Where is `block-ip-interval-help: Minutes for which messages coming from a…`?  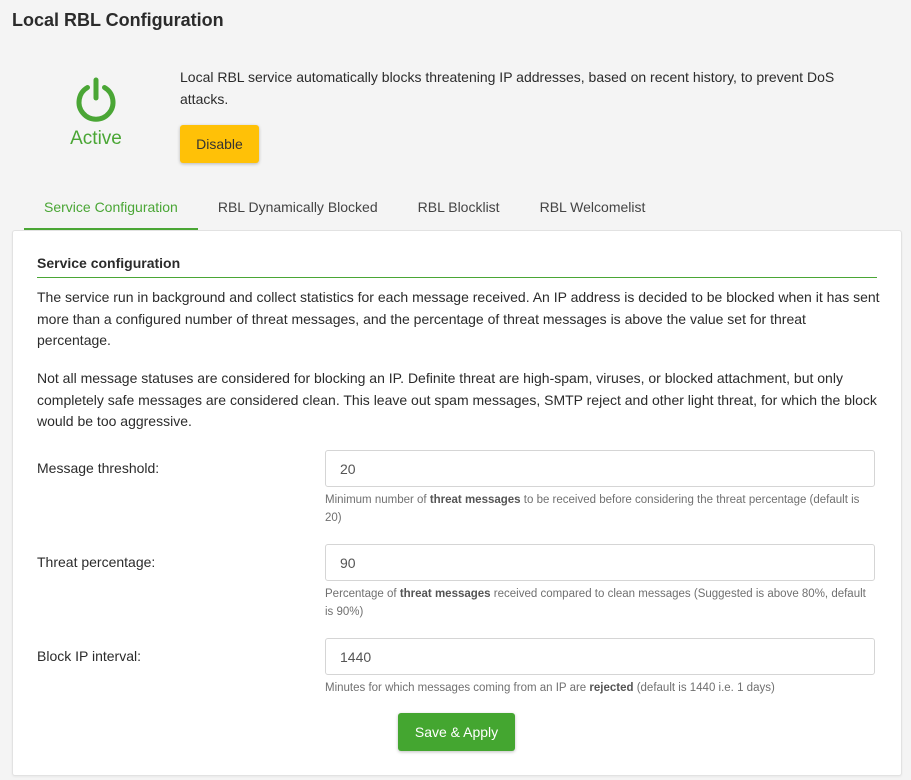 block-ip-interval-help: Minutes for which messages coming from a… is located at coordinates (550, 688).